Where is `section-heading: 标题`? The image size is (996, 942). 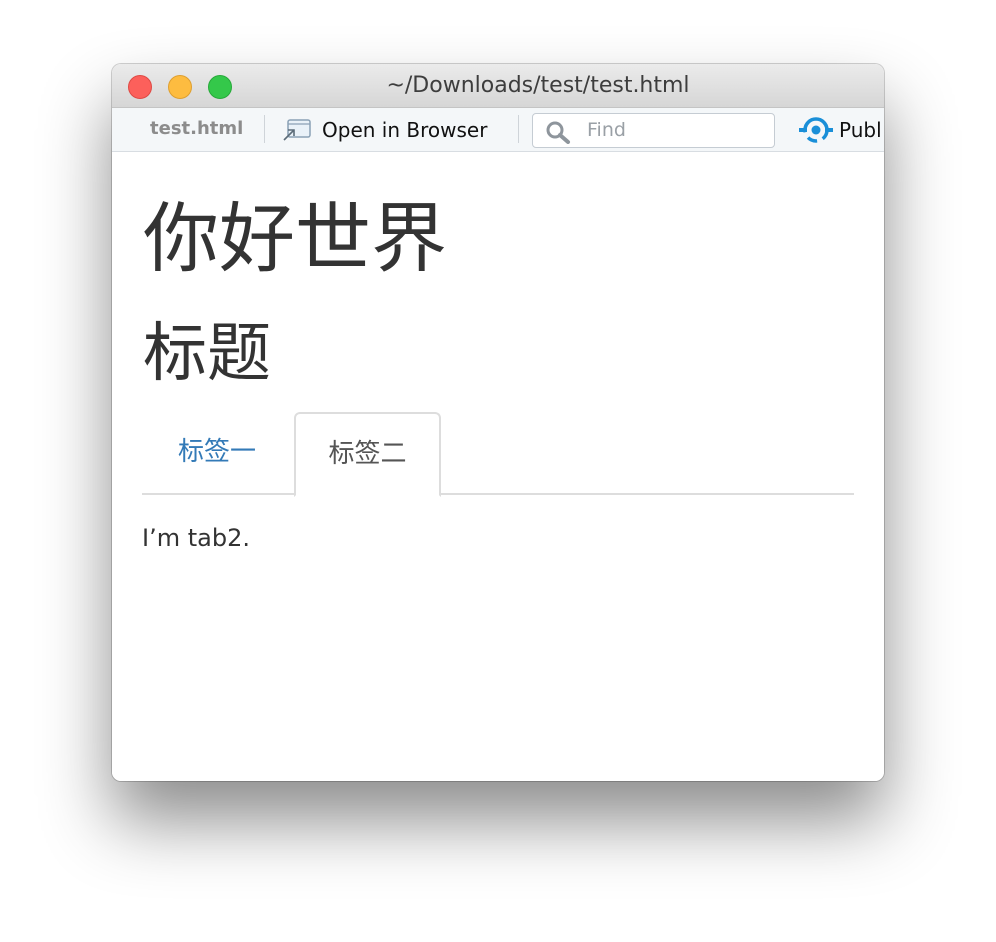
section-heading: 标题 is located at coordinates (207, 354).